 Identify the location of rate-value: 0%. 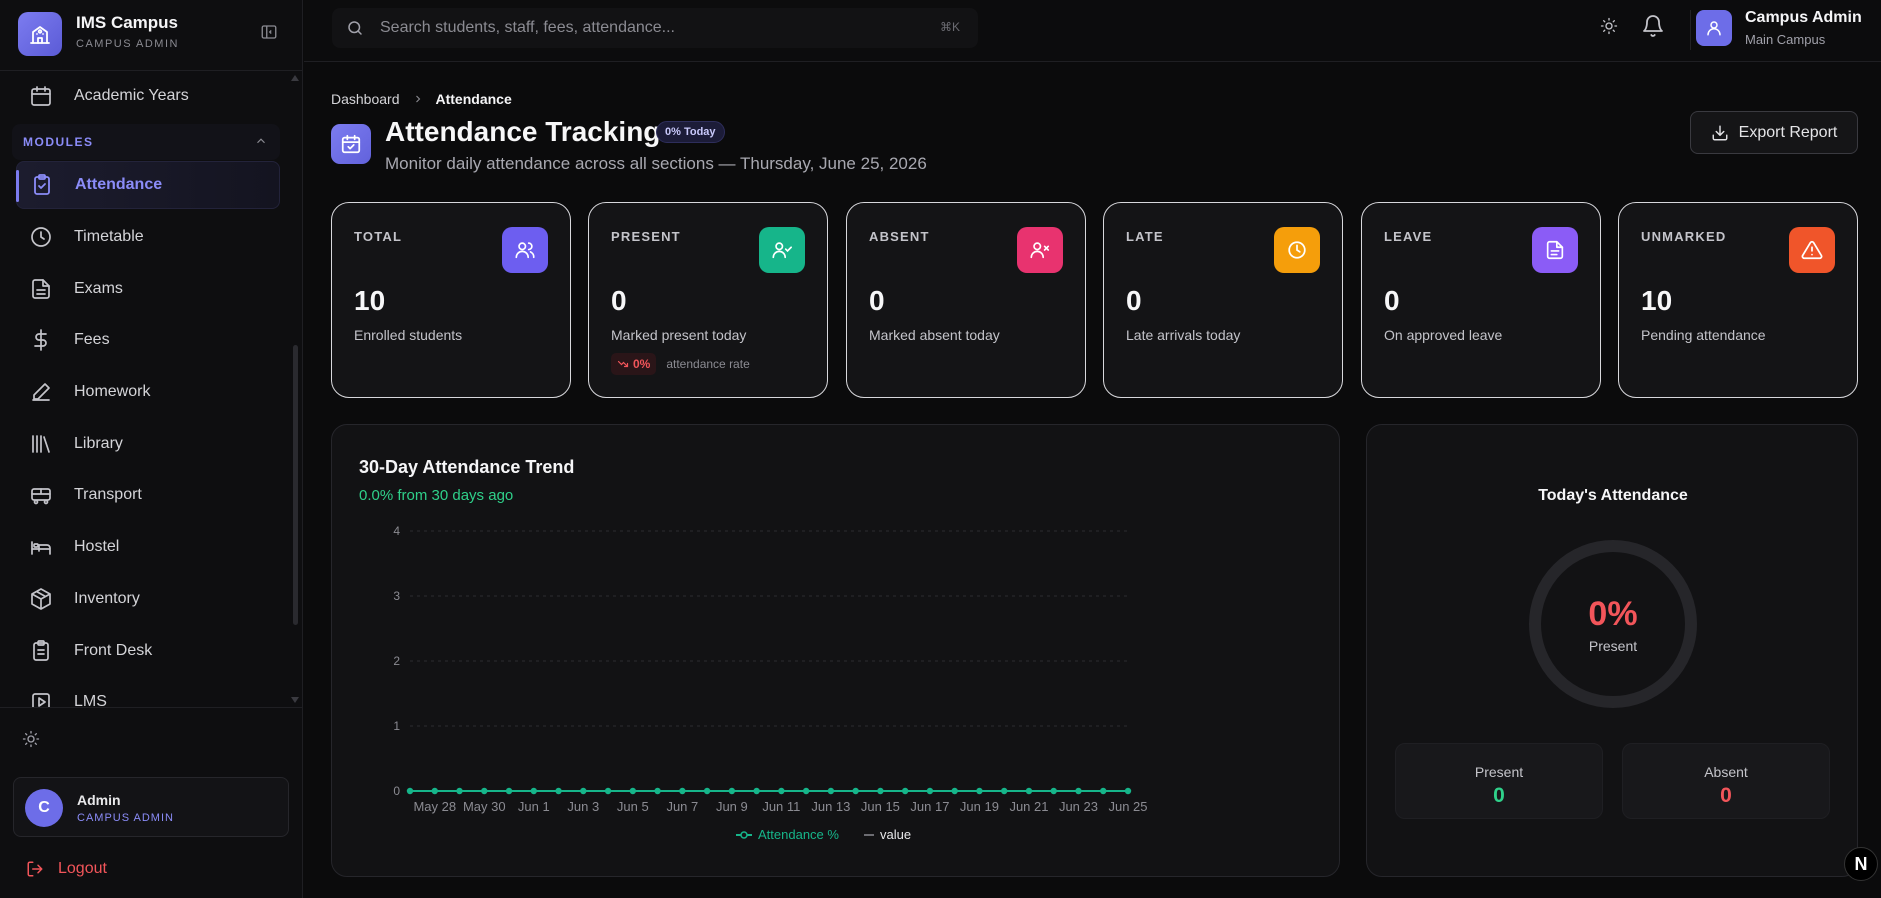
(642, 364).